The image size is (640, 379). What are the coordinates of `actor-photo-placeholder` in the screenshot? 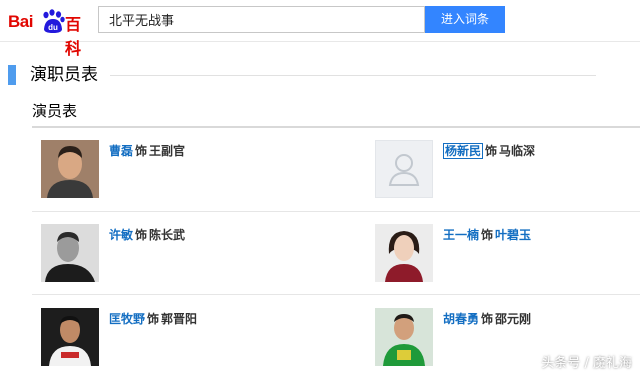 It's located at (404, 169).